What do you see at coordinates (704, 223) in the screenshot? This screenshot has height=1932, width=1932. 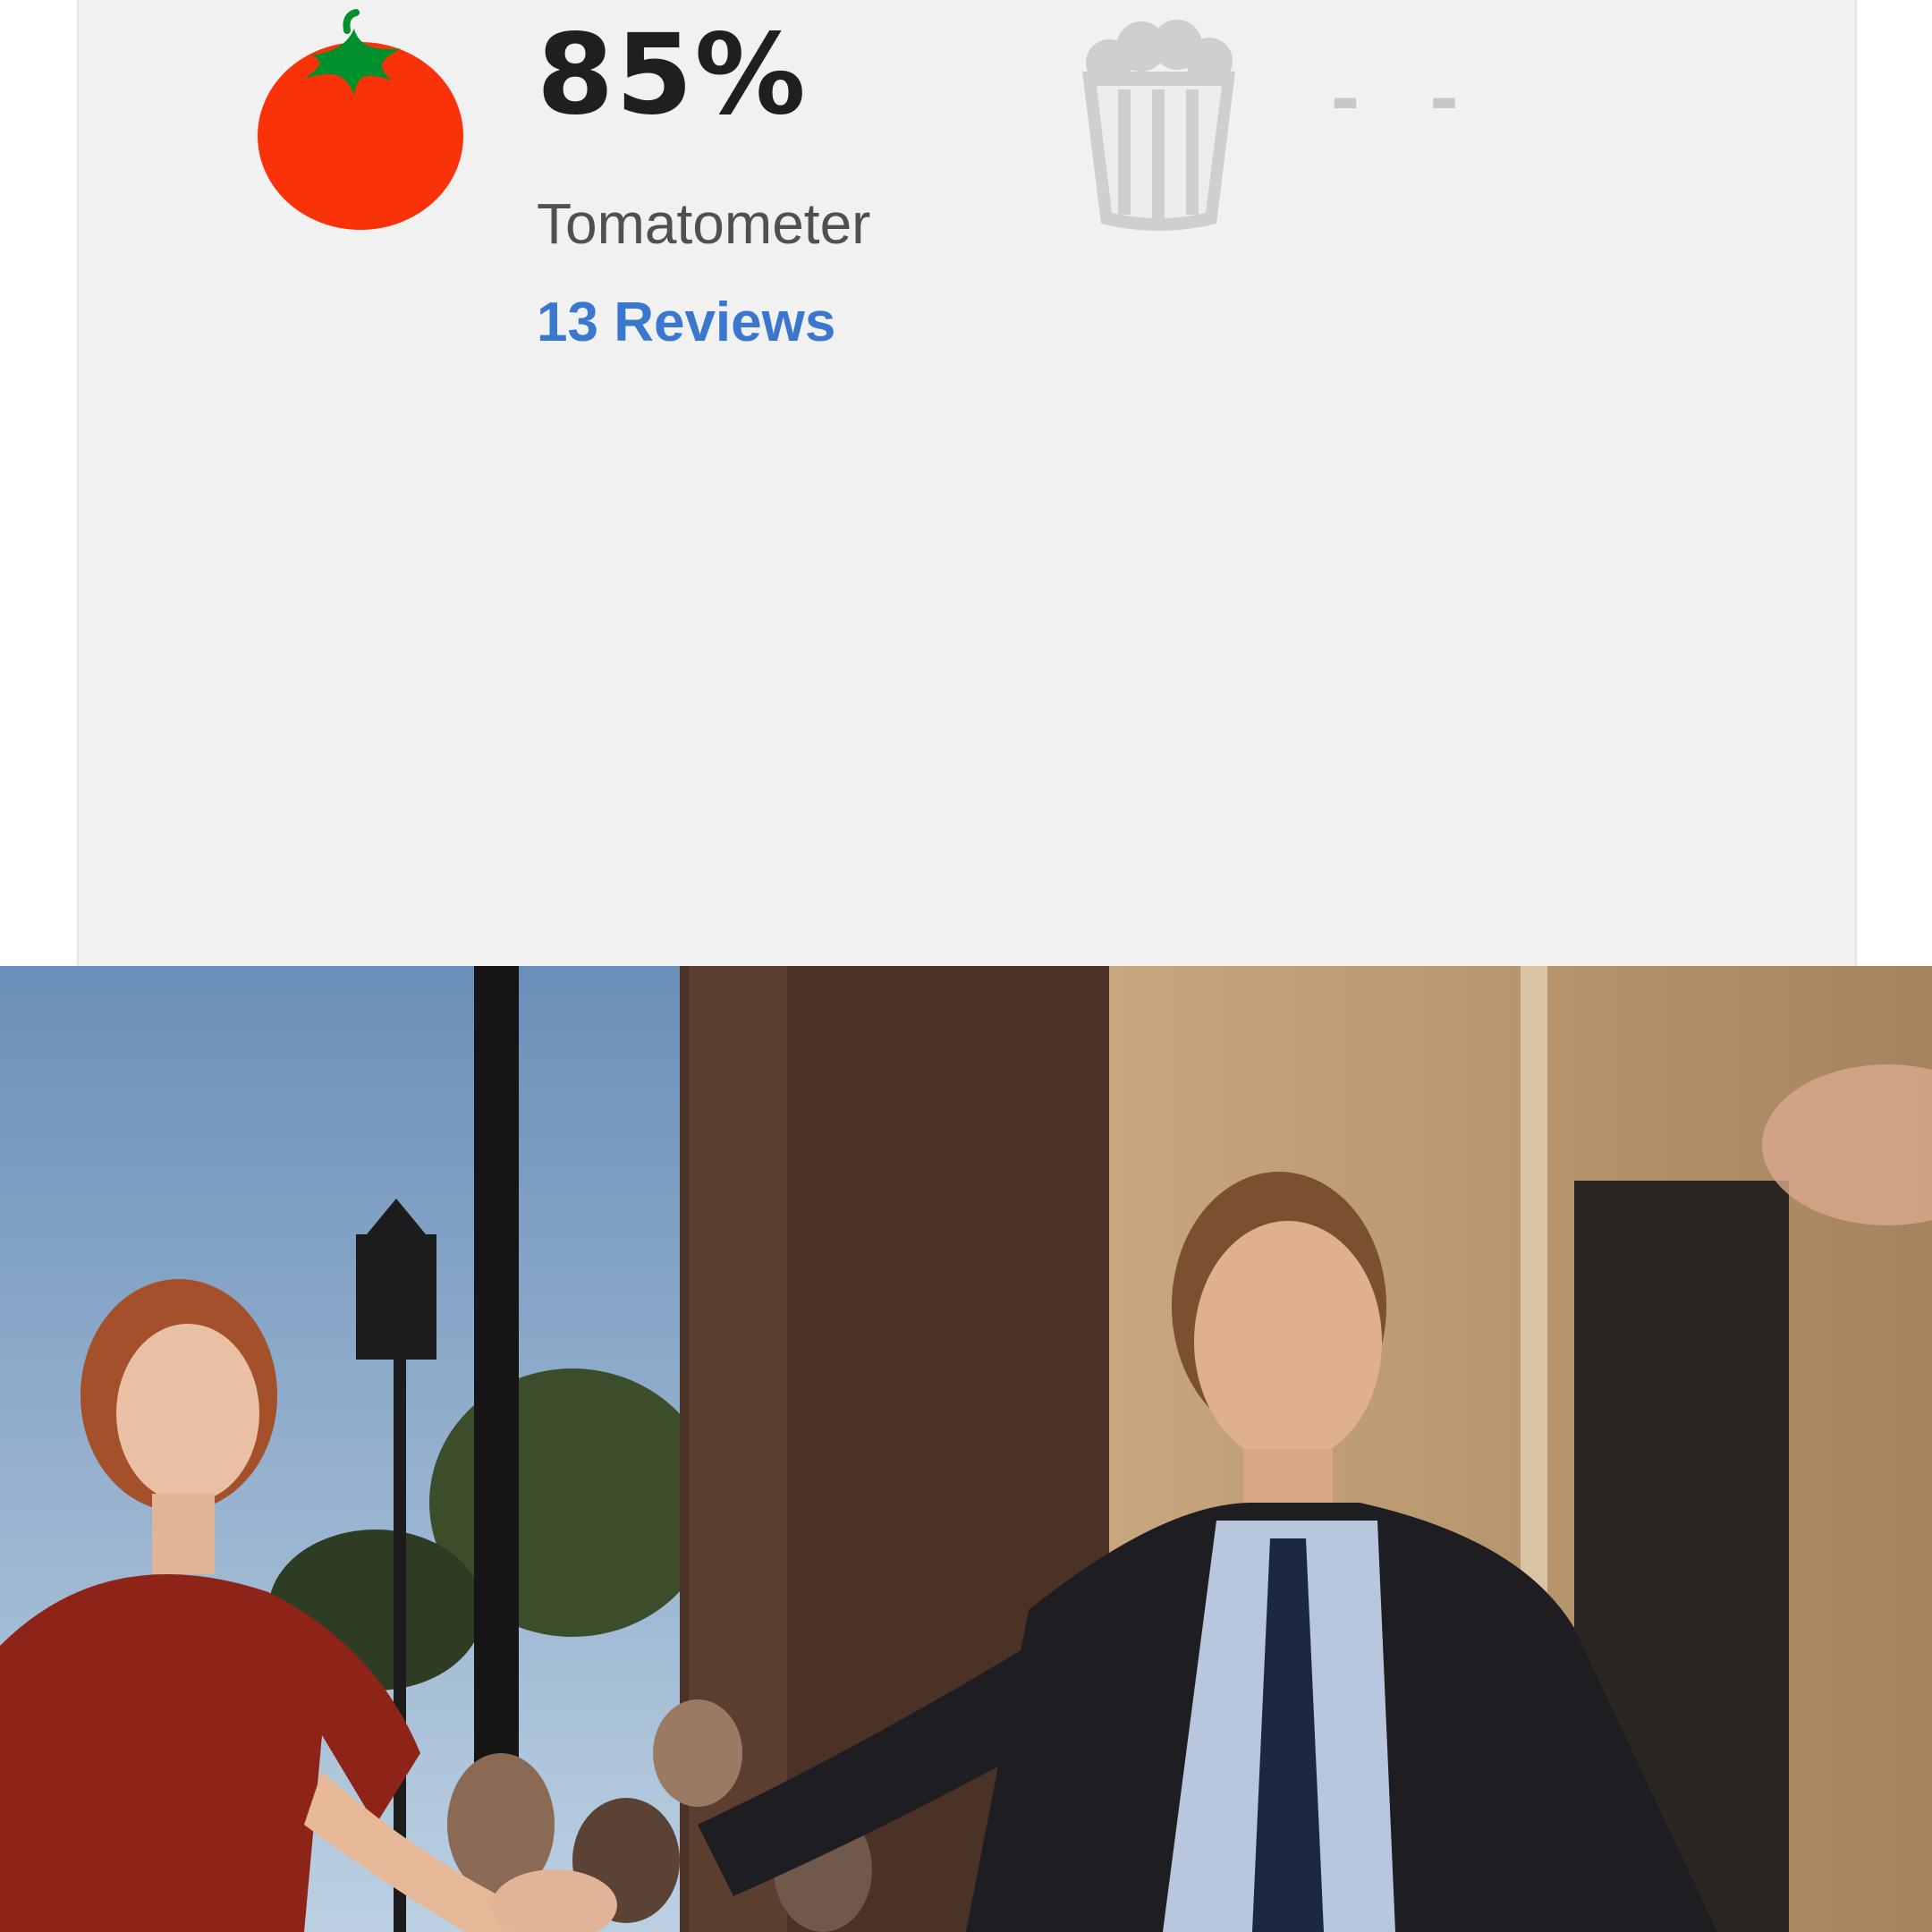 I see `tomatometer-label: Tomatometer` at bounding box center [704, 223].